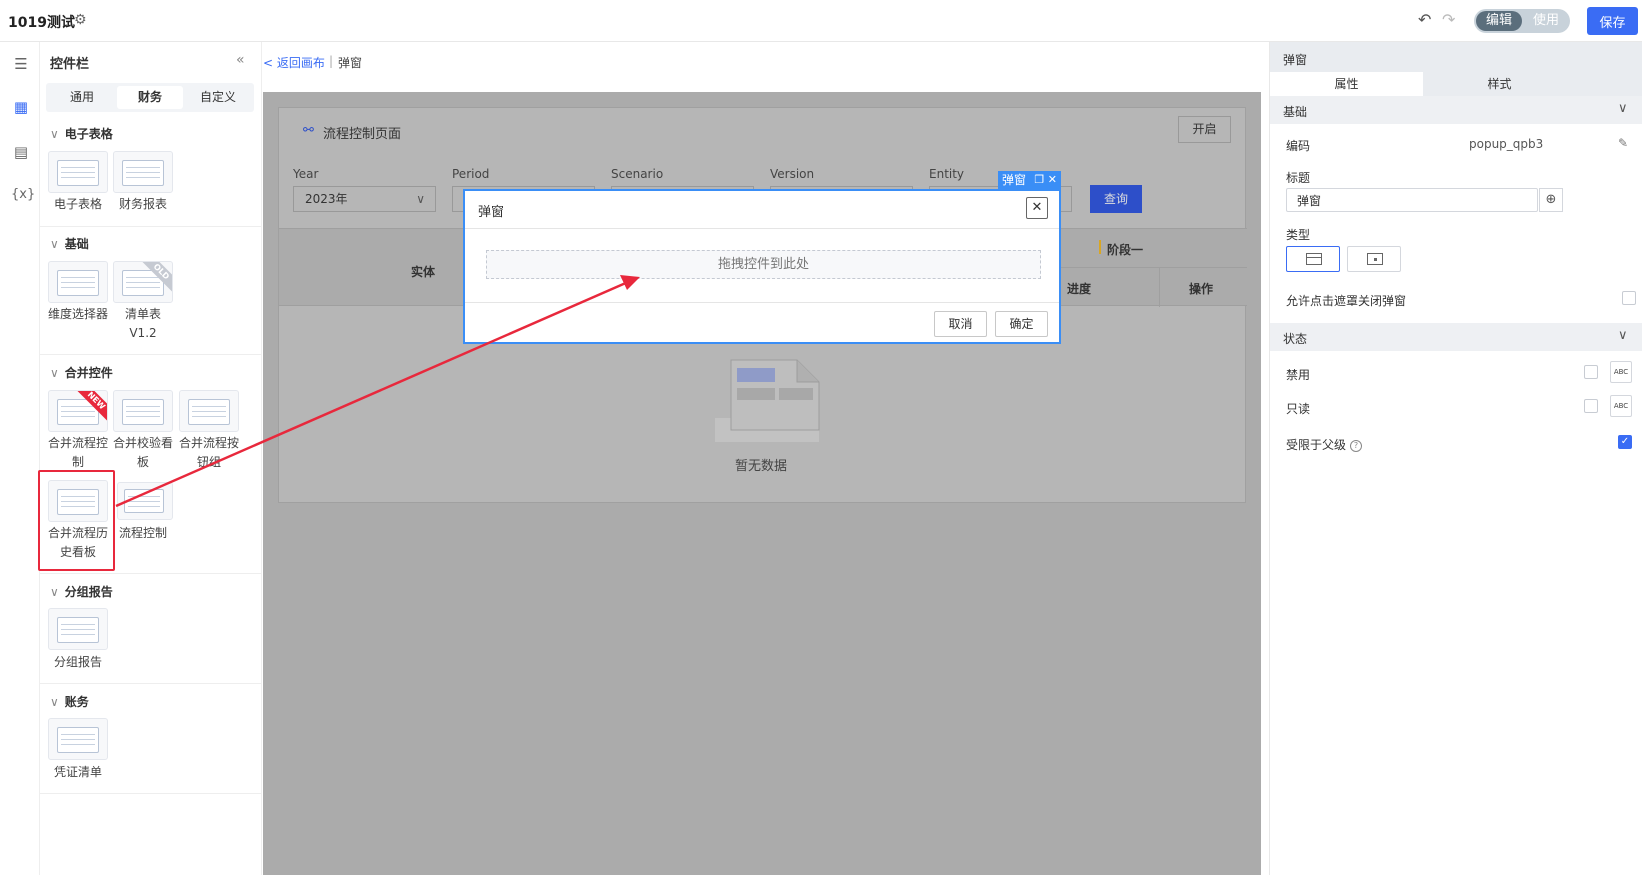  Describe the element at coordinates (142, 533) in the screenshot. I see `tile-label: 流程控制` at that location.